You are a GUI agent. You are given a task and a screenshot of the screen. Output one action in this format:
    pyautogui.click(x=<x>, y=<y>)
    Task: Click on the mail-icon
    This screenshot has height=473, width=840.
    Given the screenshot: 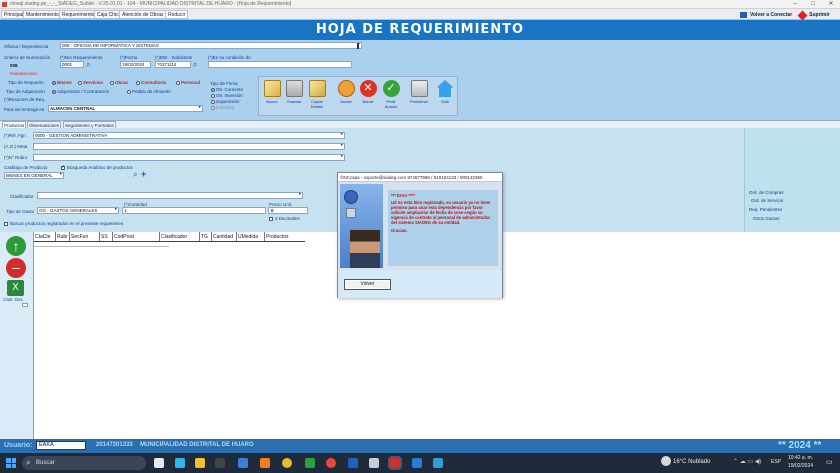 What is the action you would take?
    pyautogui.click(x=243, y=463)
    